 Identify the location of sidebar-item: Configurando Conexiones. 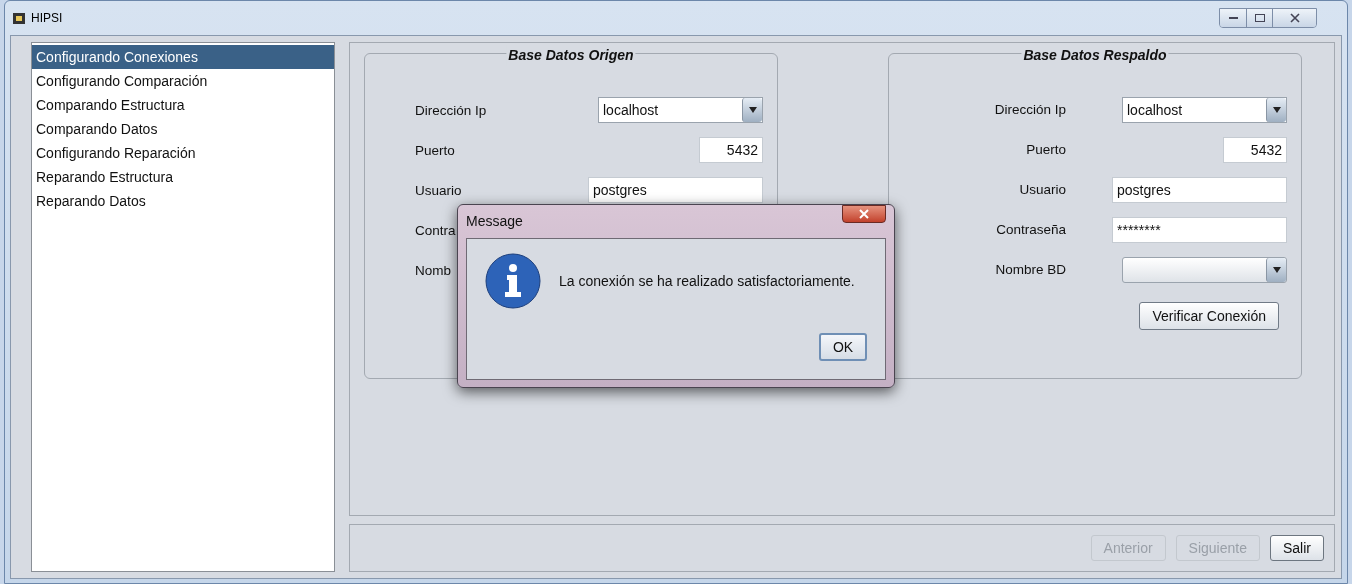
(183, 57).